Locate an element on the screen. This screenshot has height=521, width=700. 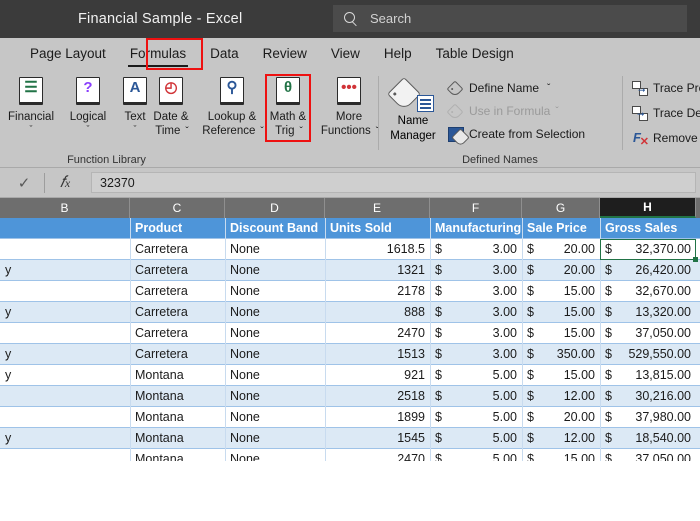
ribbon-tab-table-design: Table Design is located at coordinates (475, 54).